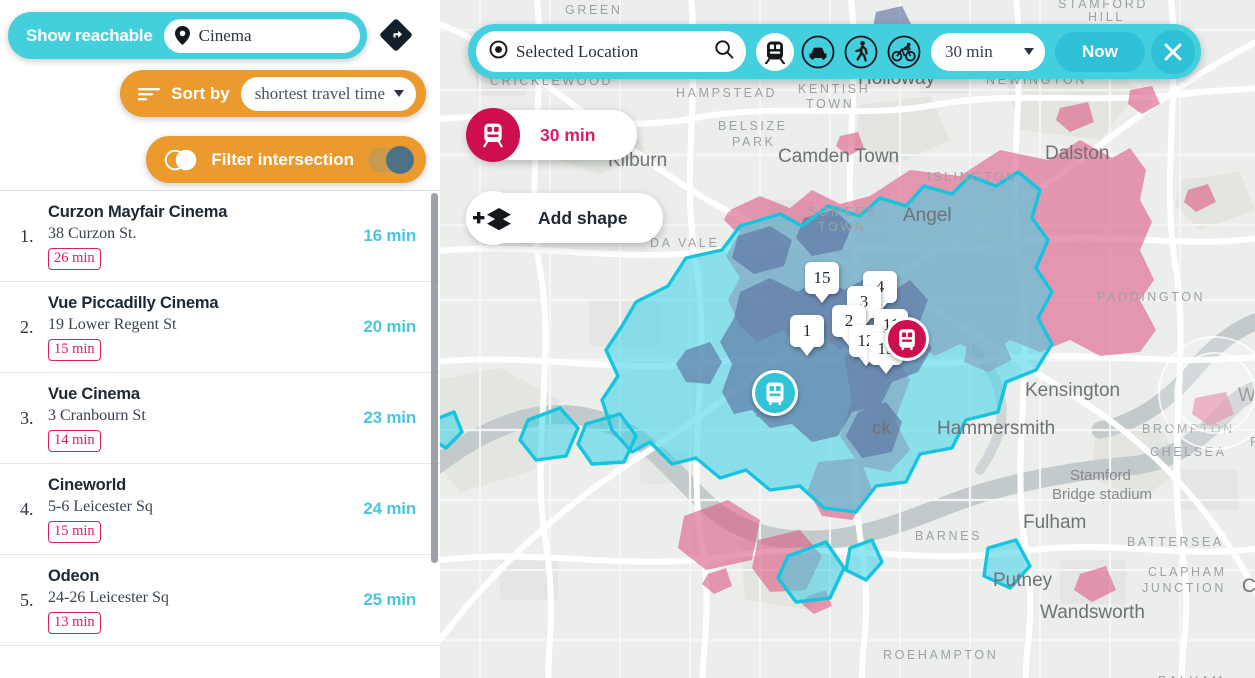  I want to click on sort-by-chip: Sort by shortest travel time, so click(273, 93).